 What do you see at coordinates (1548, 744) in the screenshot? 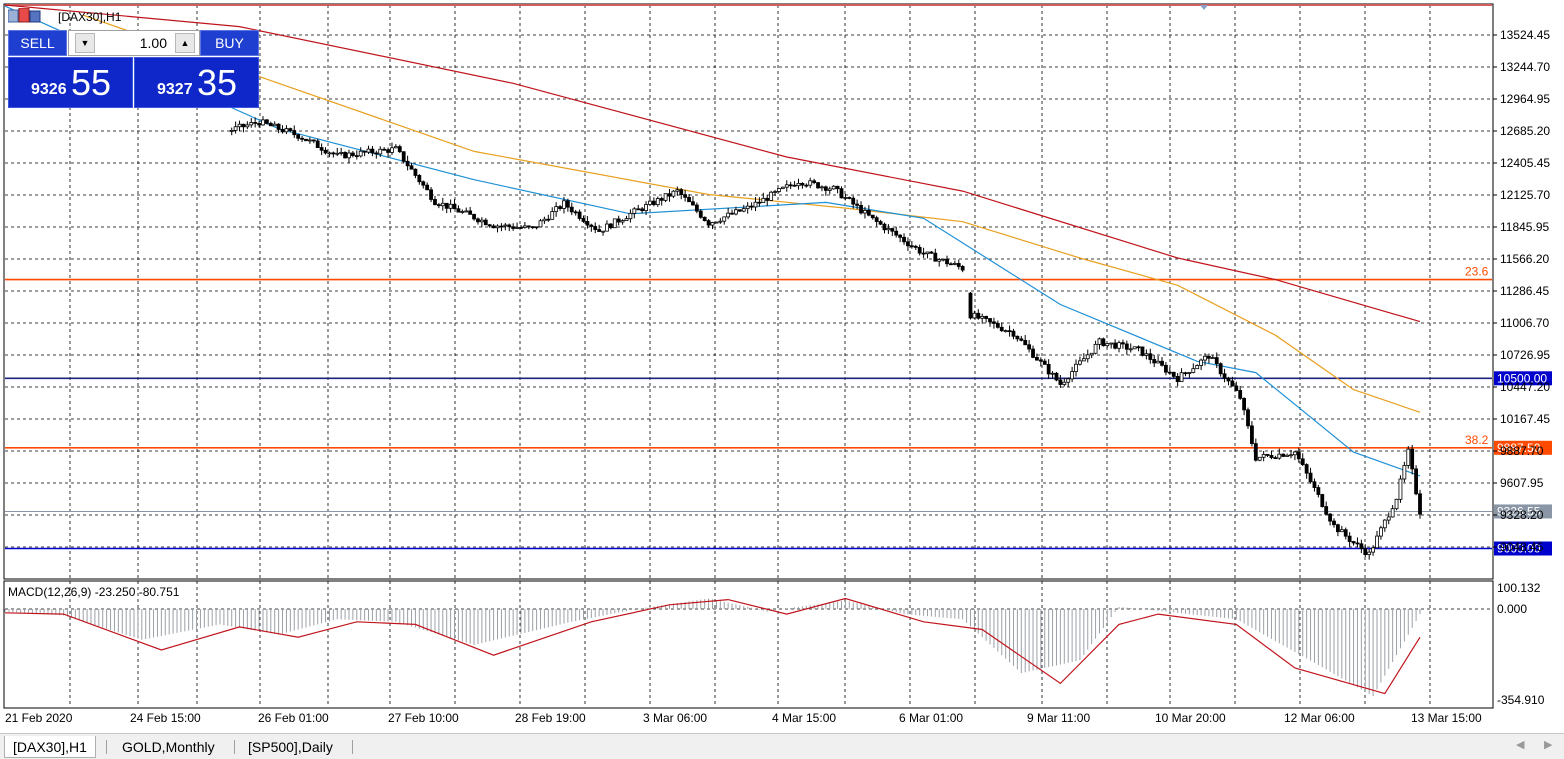
I see `scroll-right-icon: ▶` at bounding box center [1548, 744].